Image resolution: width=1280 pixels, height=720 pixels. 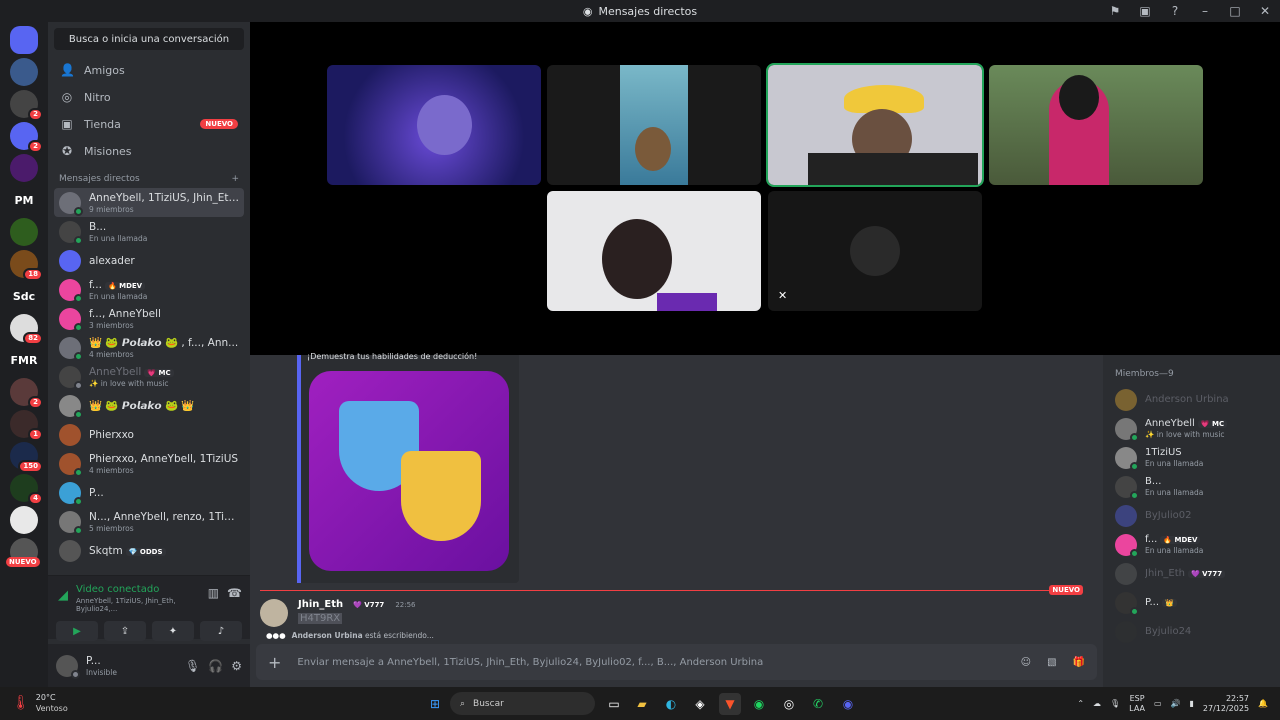 What do you see at coordinates (1191, 428) in the screenshot?
I see `member-item: AnneYbell 💗 MC ✨ in love with music` at bounding box center [1191, 428].